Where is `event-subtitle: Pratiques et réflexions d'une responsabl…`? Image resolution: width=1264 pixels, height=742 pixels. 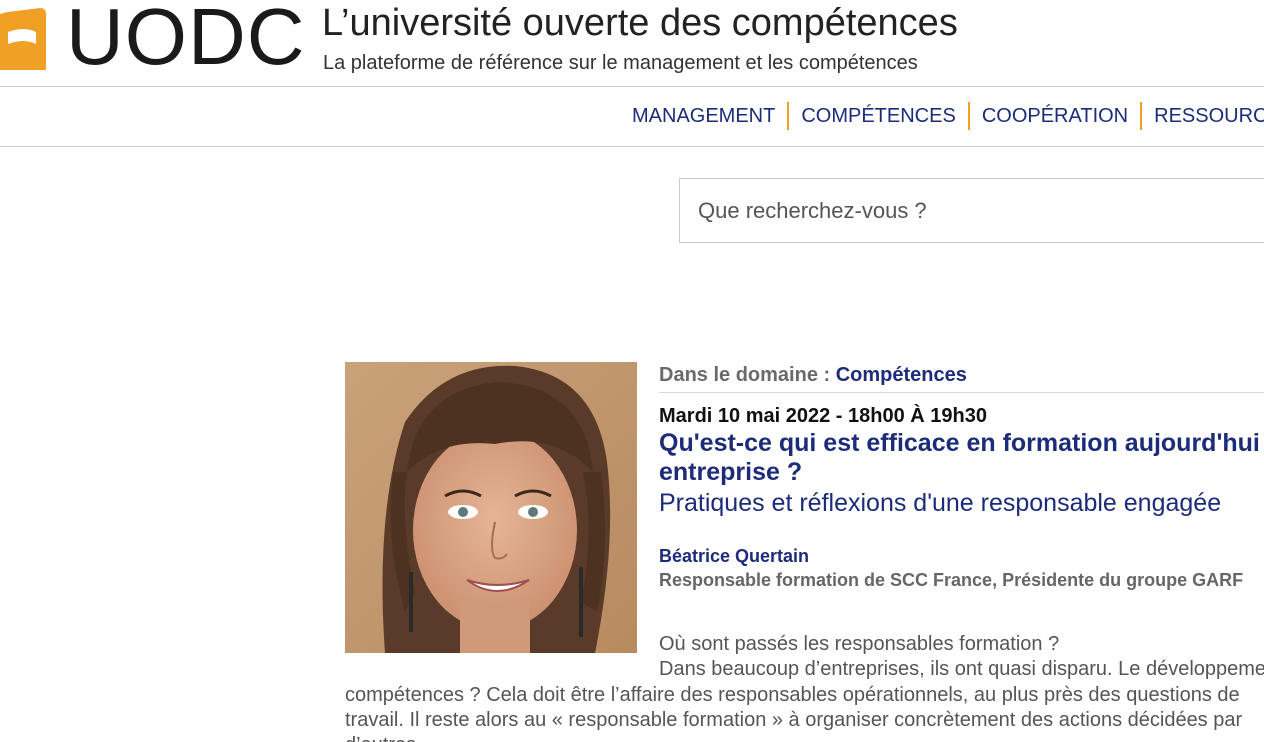
event-subtitle: Pratiques et réflexions d'une responsabl… is located at coordinates (940, 503).